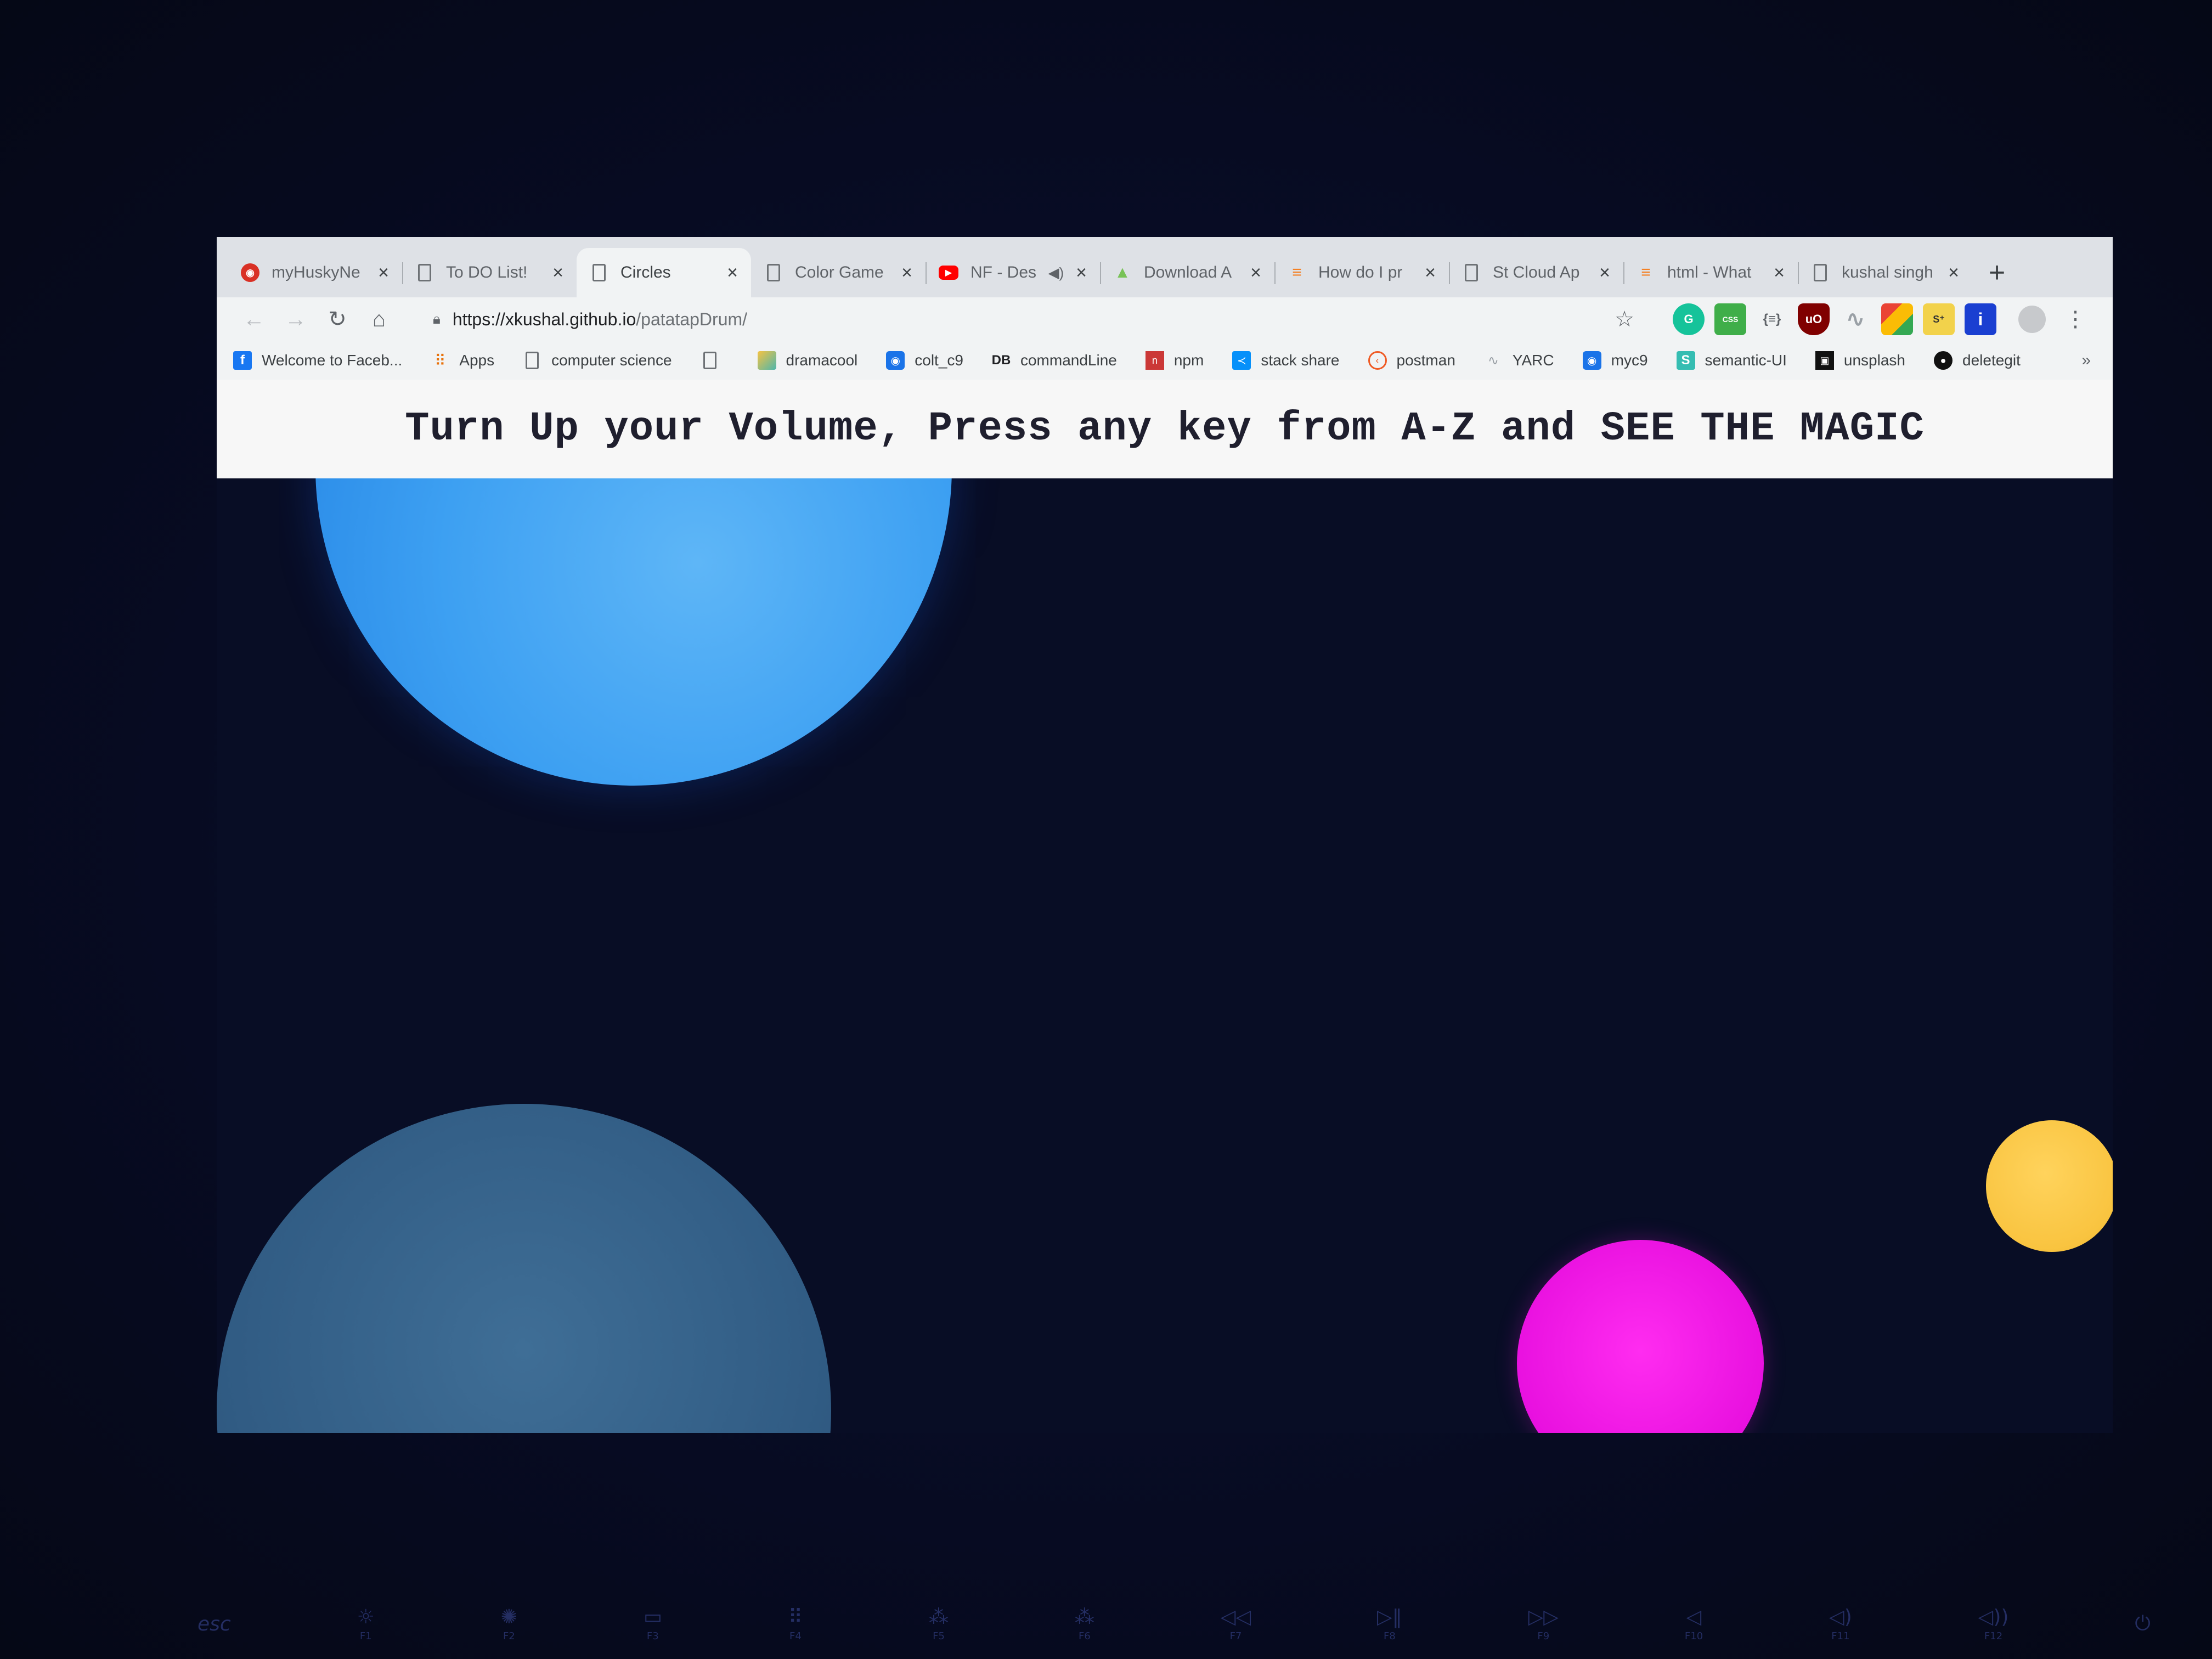 The image size is (2212, 1659). I want to click on bookmark-label: colt_c9, so click(939, 361).